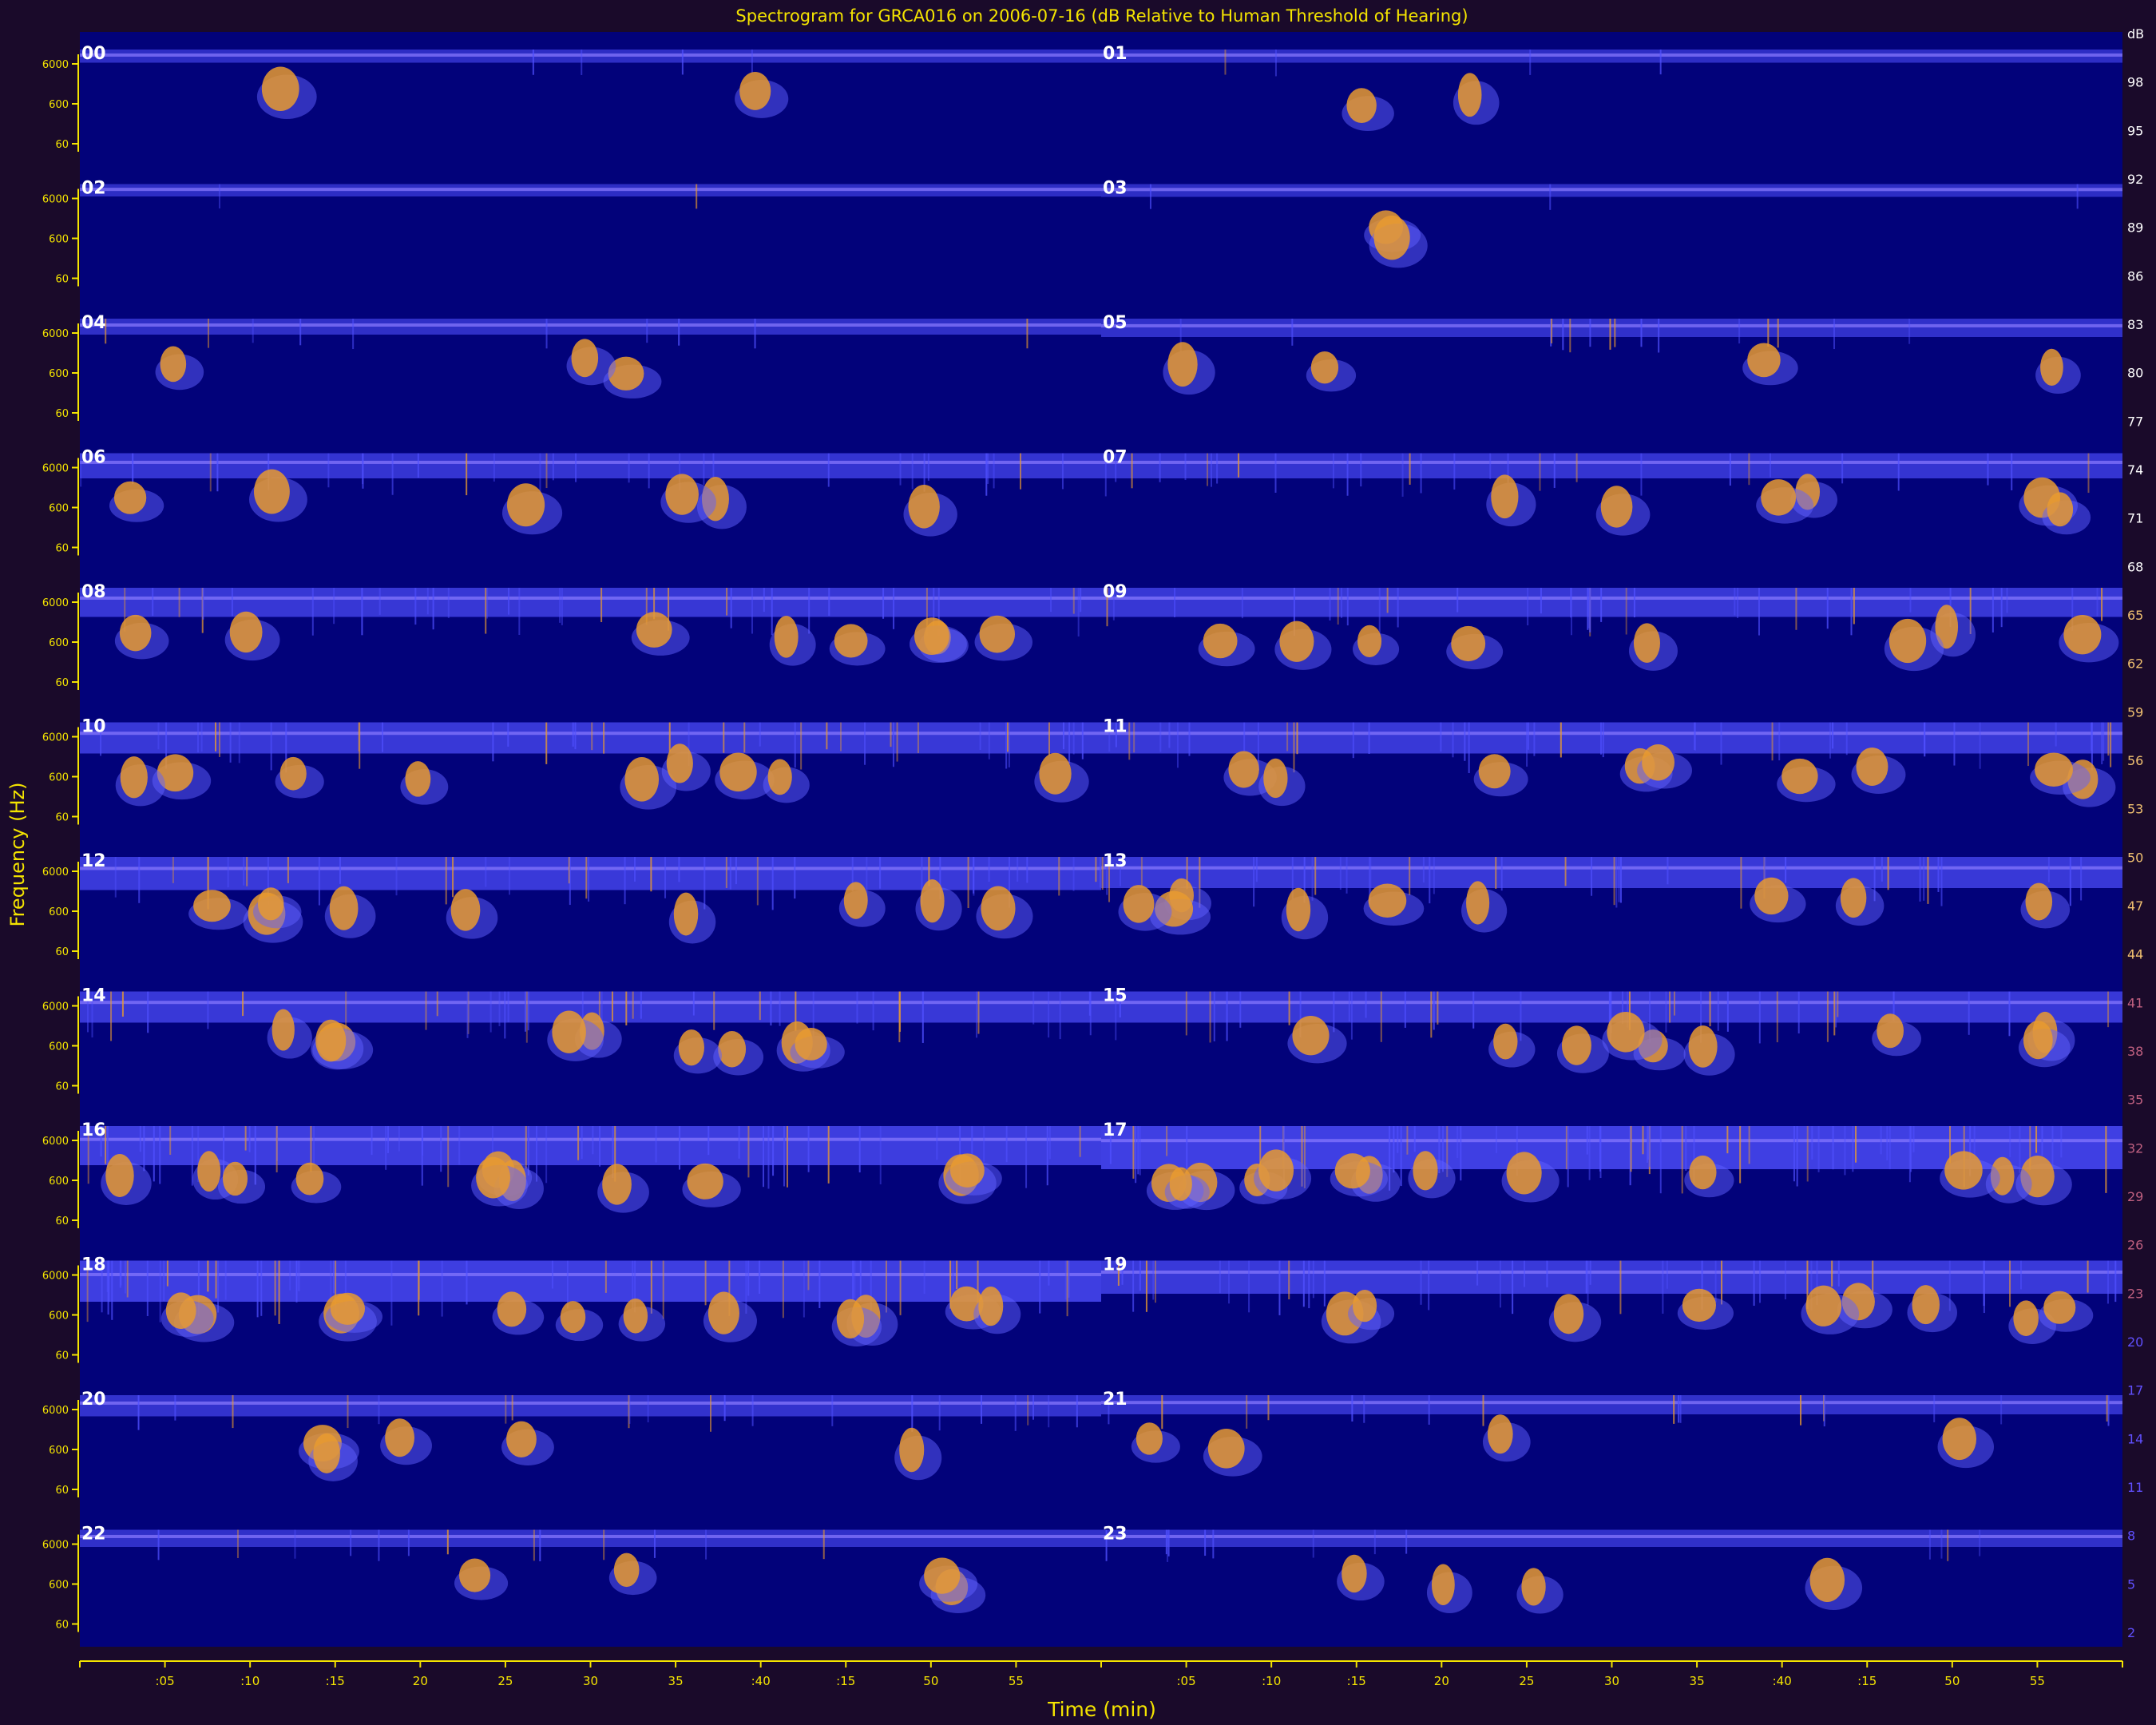  What do you see at coordinates (62, 549) in the screenshot?
I see `frequency-tick-label: 60` at bounding box center [62, 549].